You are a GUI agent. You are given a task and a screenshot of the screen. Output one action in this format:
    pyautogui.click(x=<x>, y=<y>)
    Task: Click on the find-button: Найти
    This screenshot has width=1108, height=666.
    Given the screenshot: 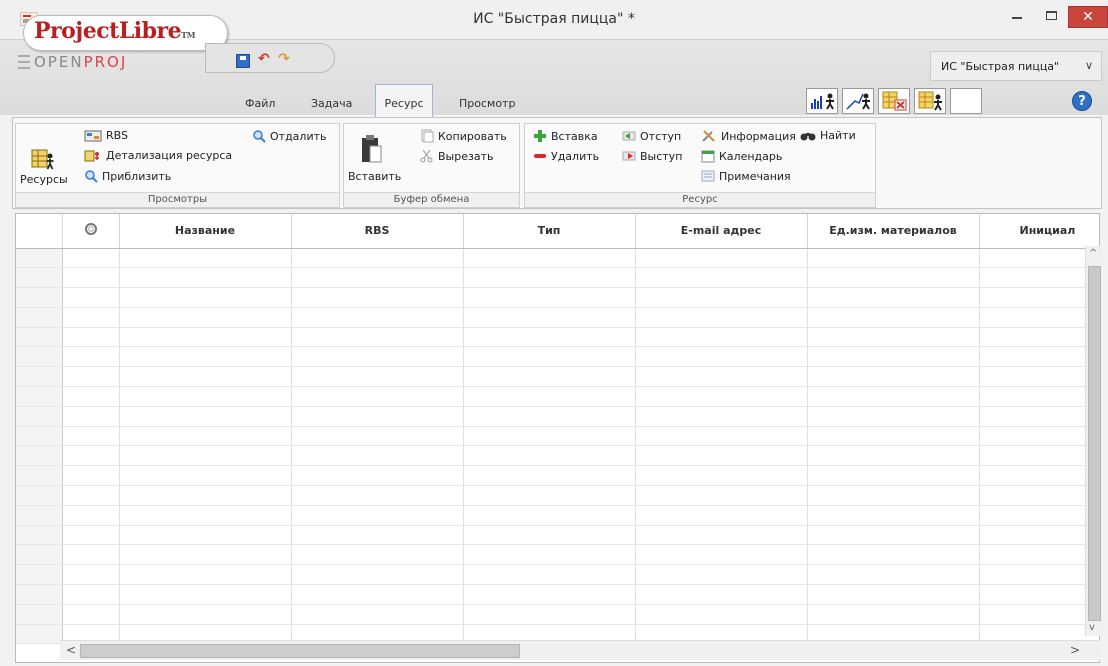 What is the action you would take?
    pyautogui.click(x=828, y=135)
    